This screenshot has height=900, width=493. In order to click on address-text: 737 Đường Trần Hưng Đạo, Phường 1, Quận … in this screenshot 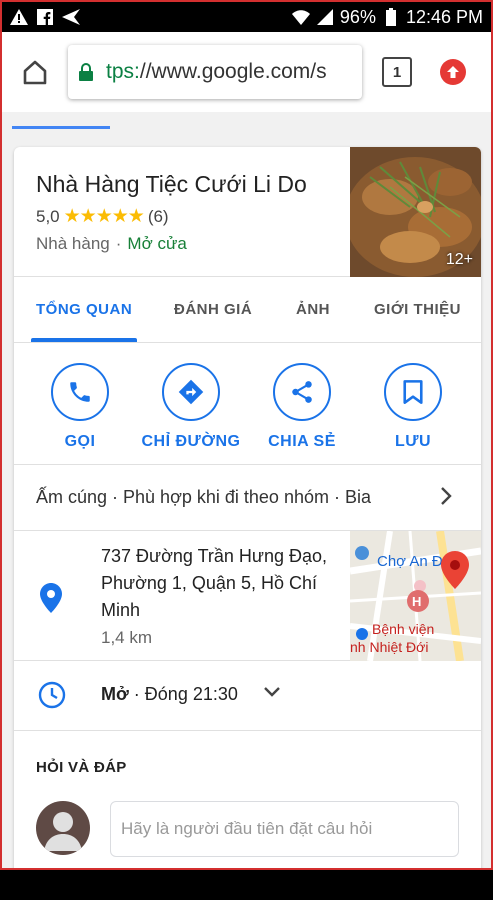, I will do `click(214, 583)`.